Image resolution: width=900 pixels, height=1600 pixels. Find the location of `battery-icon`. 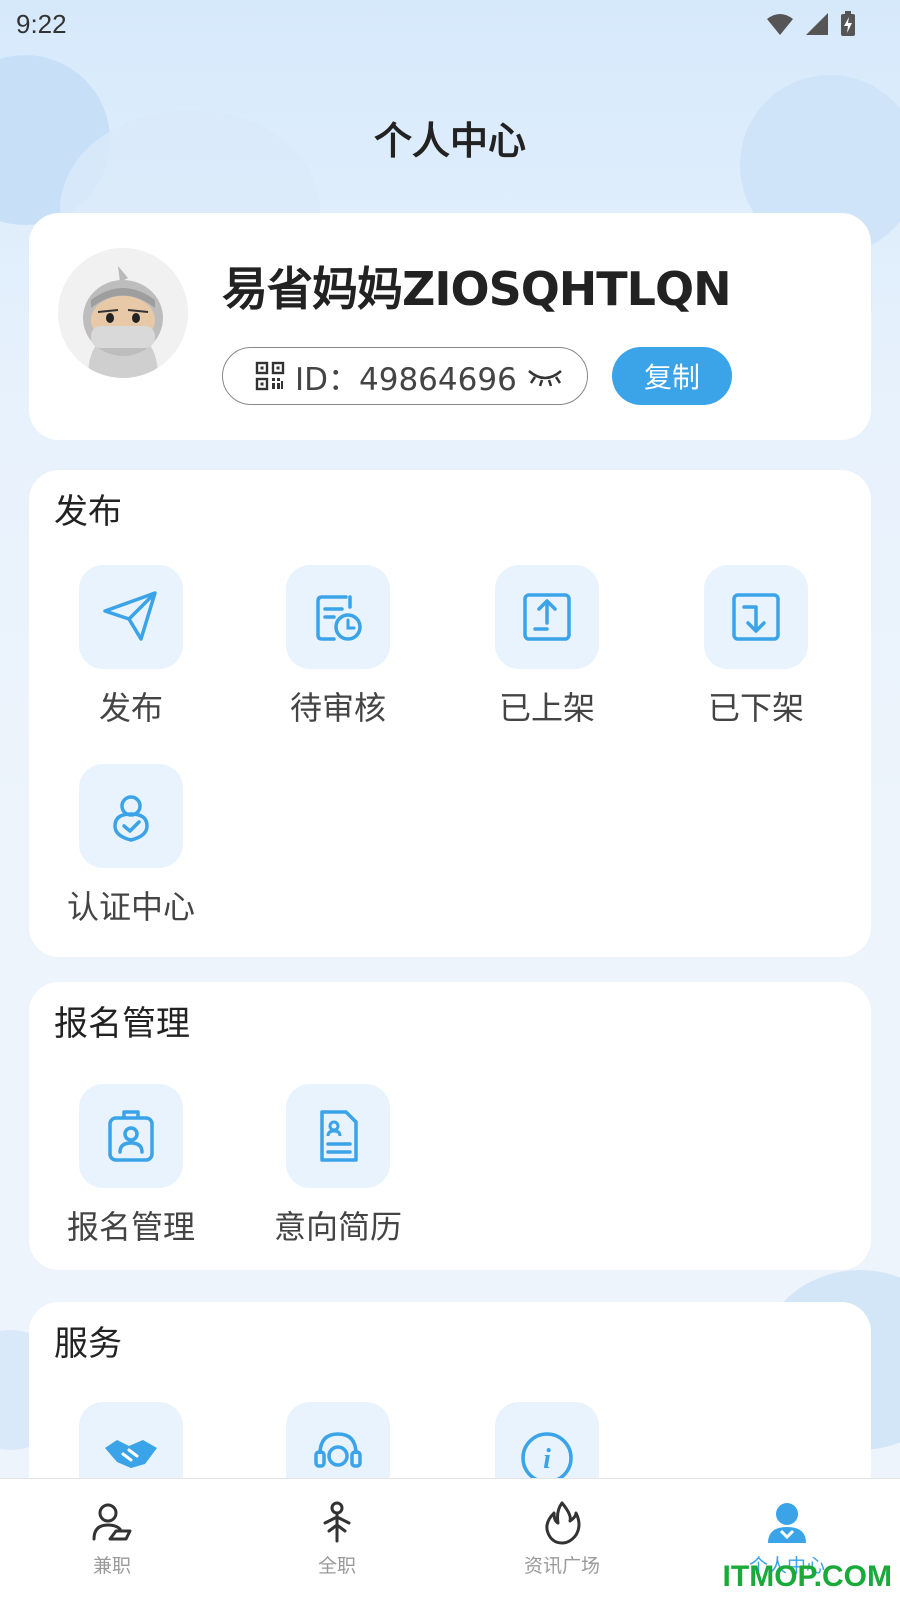

battery-icon is located at coordinates (848, 23).